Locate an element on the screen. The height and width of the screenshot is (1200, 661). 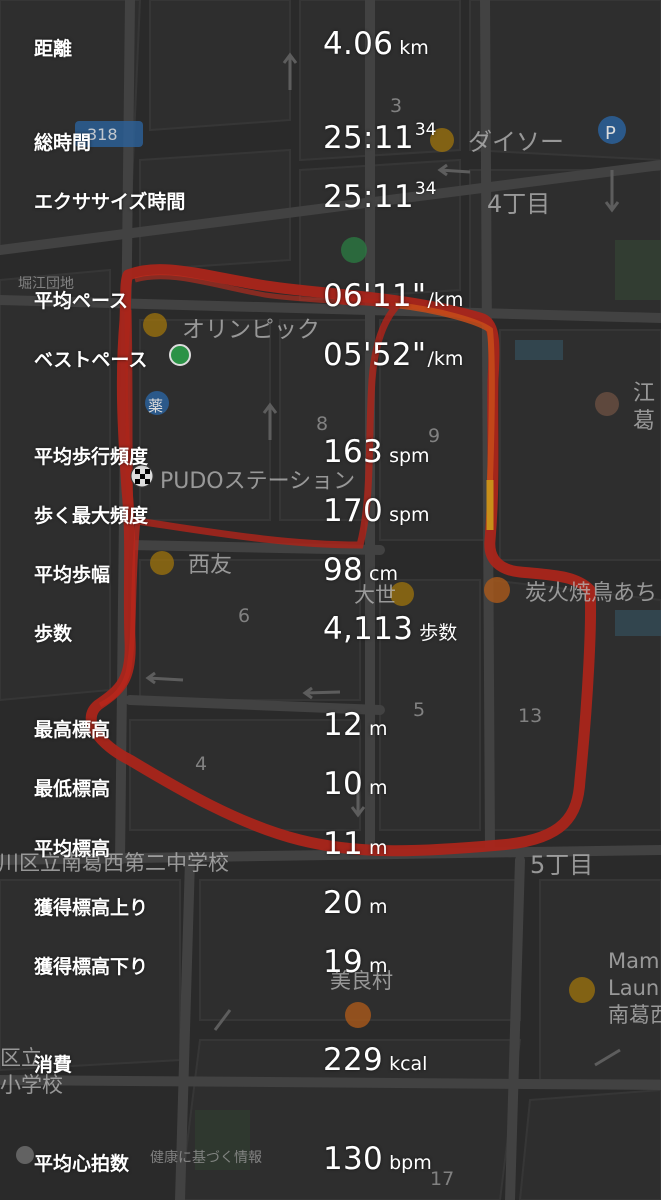
stat-average-pace: 平均ペース 06'11"/km is located at coordinates (330, 298).